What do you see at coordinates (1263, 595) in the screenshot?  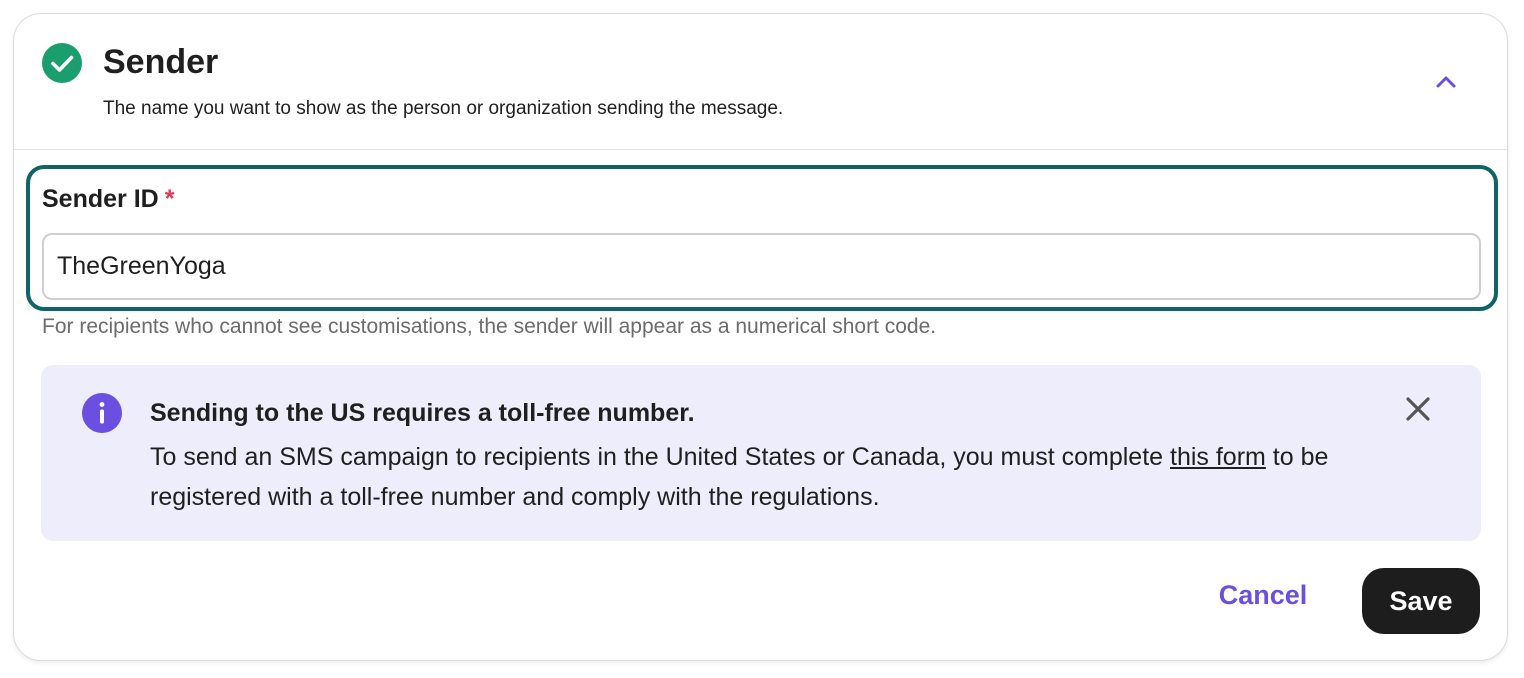 I see `cancel-button: Cancel` at bounding box center [1263, 595].